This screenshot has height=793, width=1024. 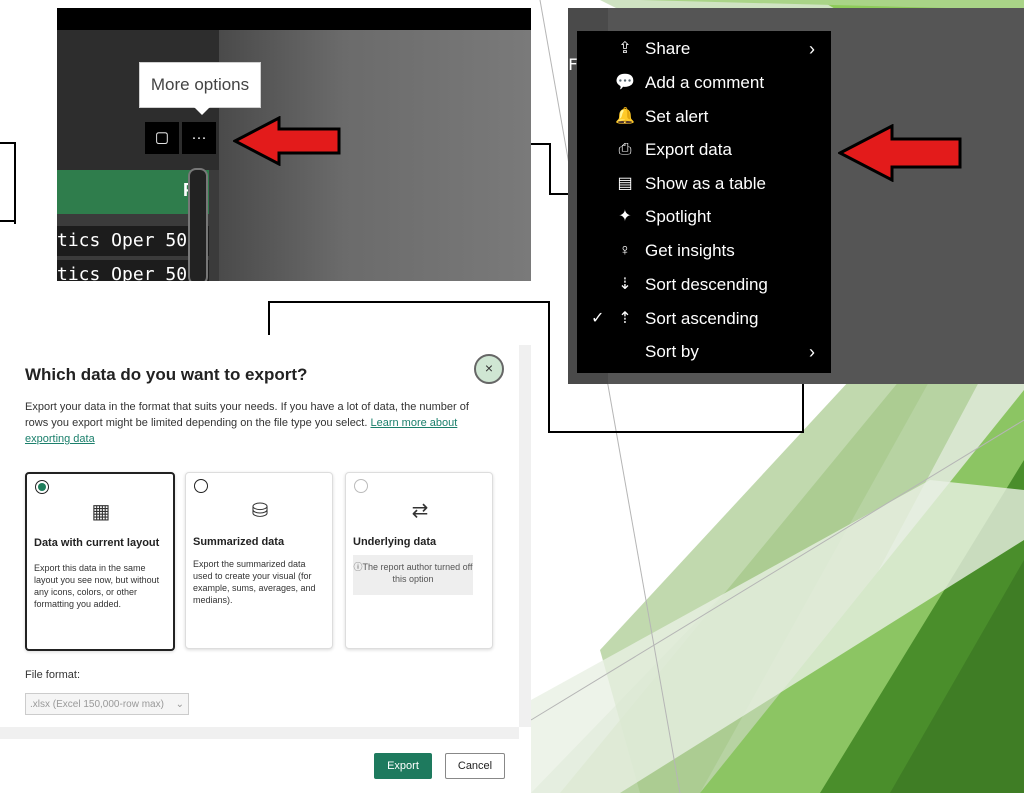 I want to click on menu-item-set-alert: 🔔 Set alert, so click(x=704, y=117).